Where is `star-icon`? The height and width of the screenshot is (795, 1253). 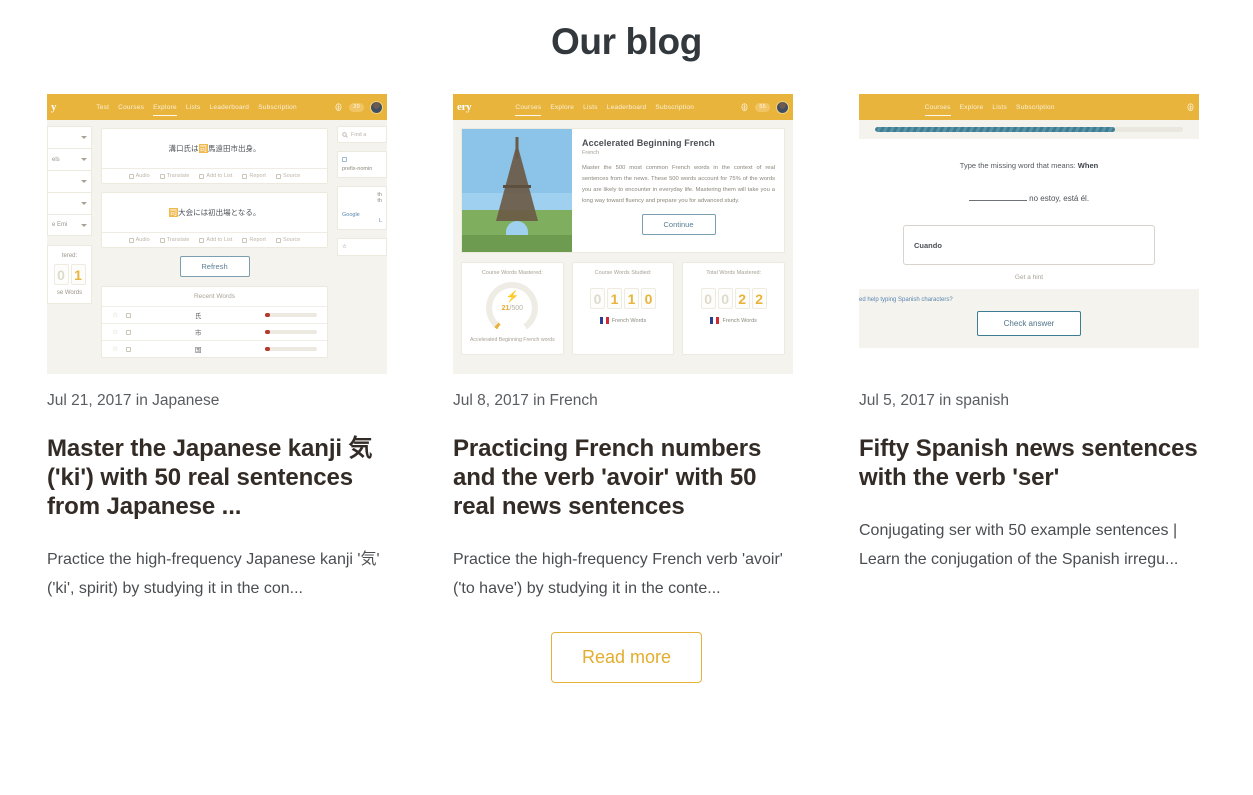 star-icon is located at coordinates (202, 176).